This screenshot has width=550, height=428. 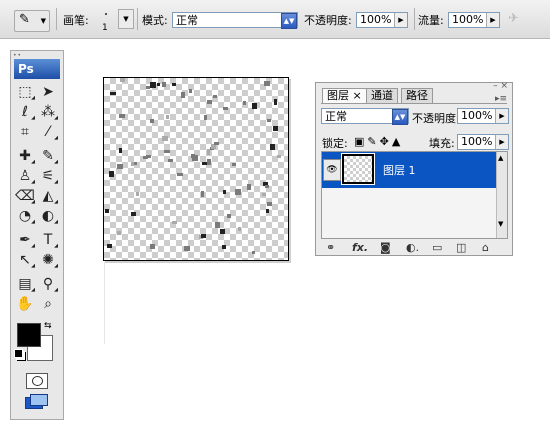 I want to click on adjustment-icon: ◐., so click(x=412, y=247).